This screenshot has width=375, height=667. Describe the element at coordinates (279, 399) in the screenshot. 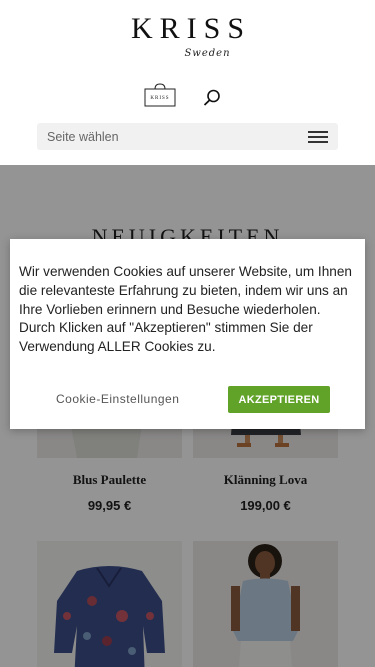

I see `accept-cookies-button: AKZEPTIEREN` at that location.